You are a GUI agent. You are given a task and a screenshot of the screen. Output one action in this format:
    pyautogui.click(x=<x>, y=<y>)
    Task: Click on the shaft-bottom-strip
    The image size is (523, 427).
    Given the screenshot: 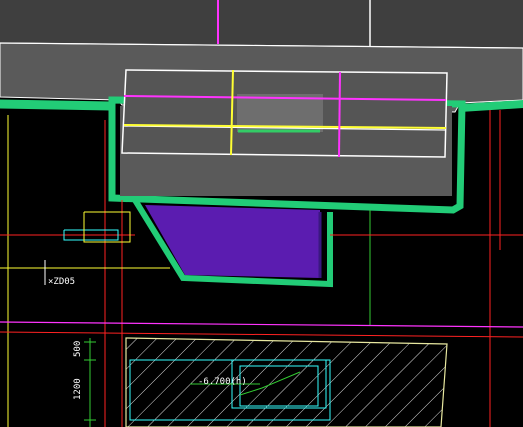 What is the action you would take?
    pyautogui.click(x=282, y=175)
    